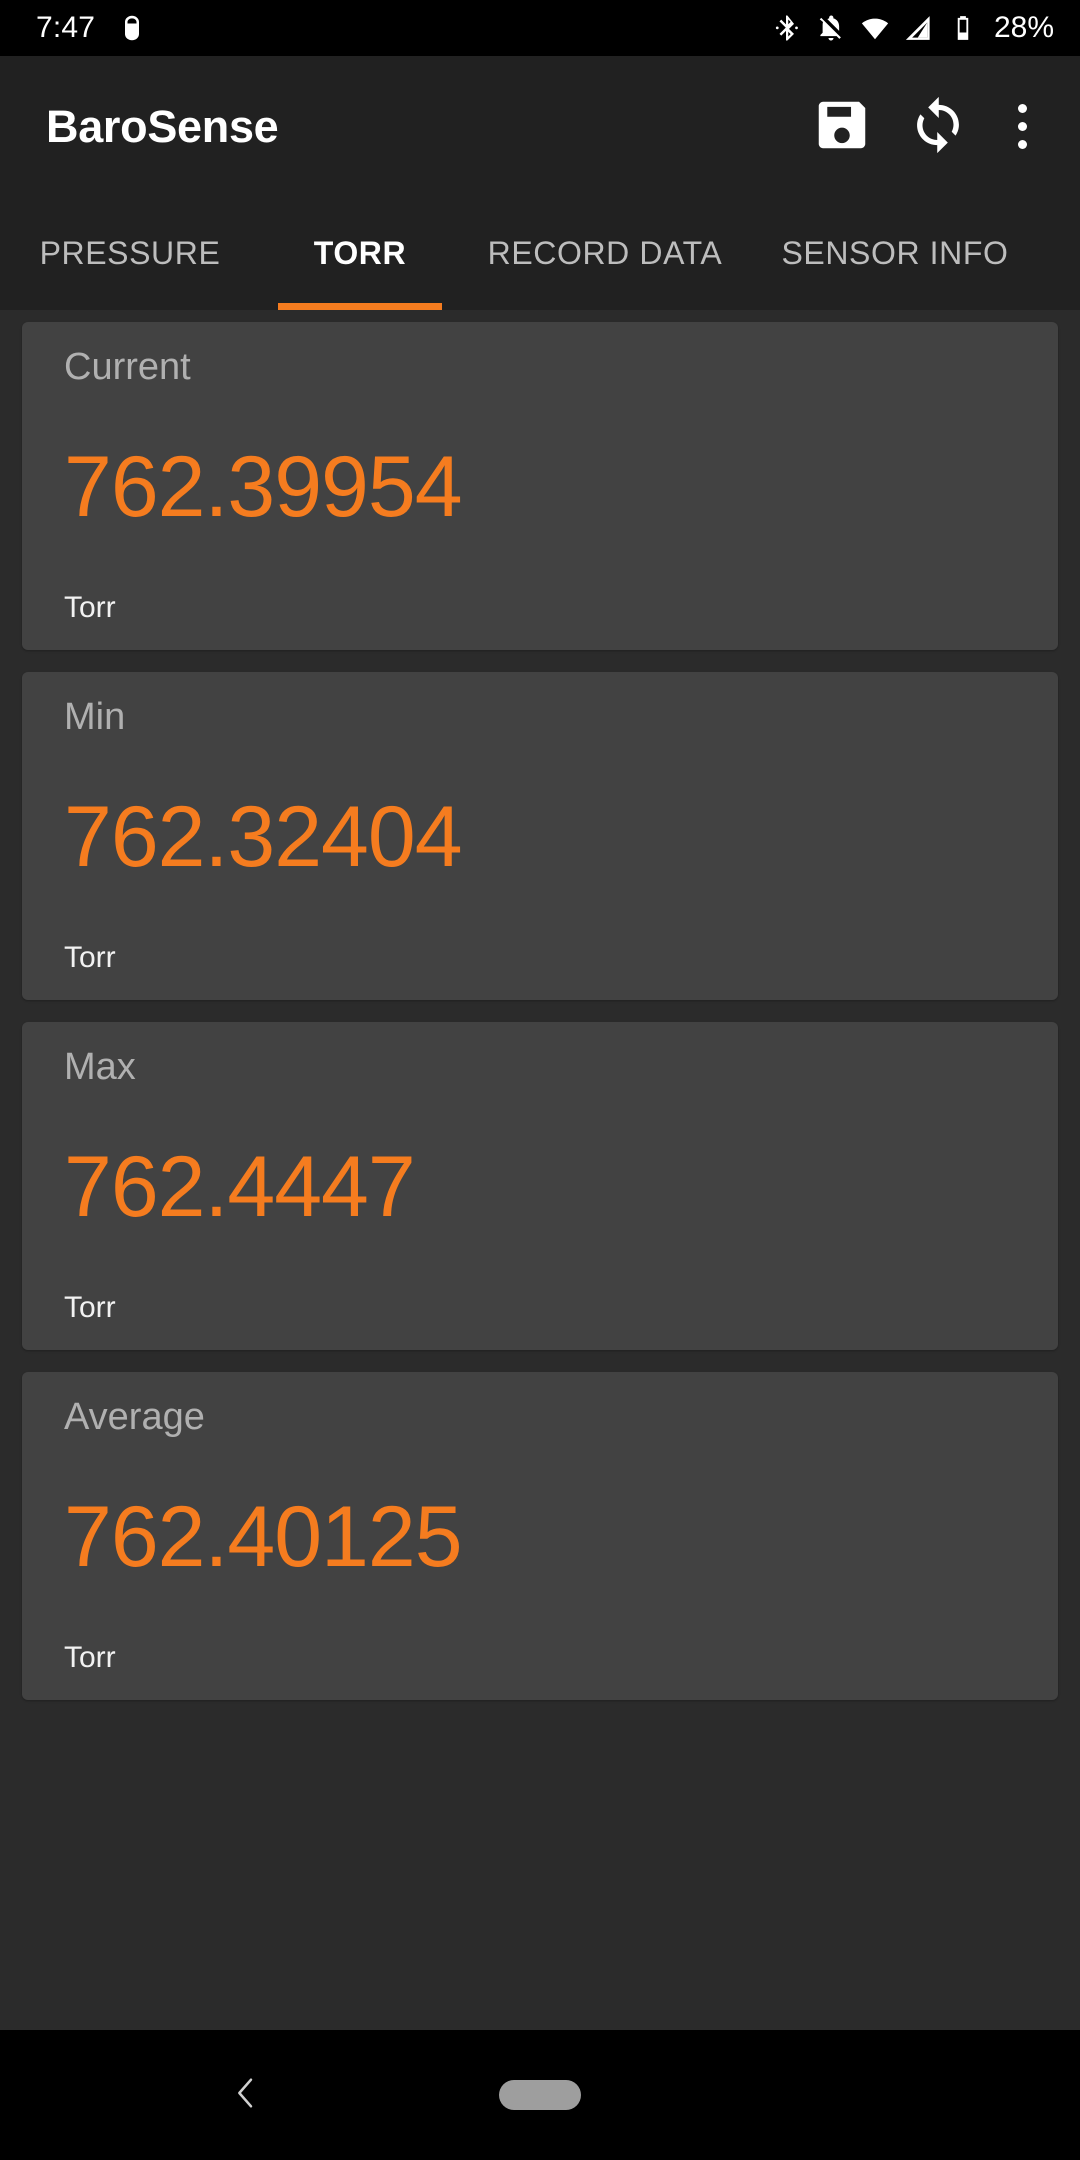 The image size is (1080, 2160). What do you see at coordinates (360, 306) in the screenshot?
I see `tab-active-indicator` at bounding box center [360, 306].